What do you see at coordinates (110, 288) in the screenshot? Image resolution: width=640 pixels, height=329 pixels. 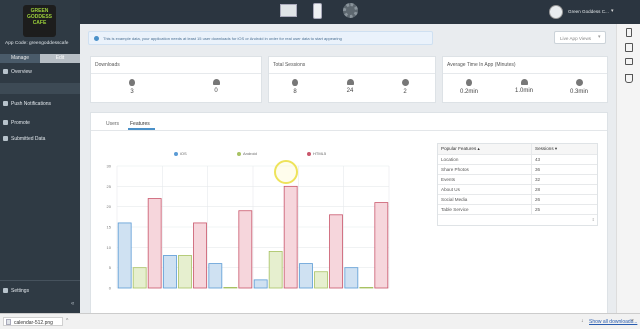 I see `y-tick-label: 0` at bounding box center [110, 288].